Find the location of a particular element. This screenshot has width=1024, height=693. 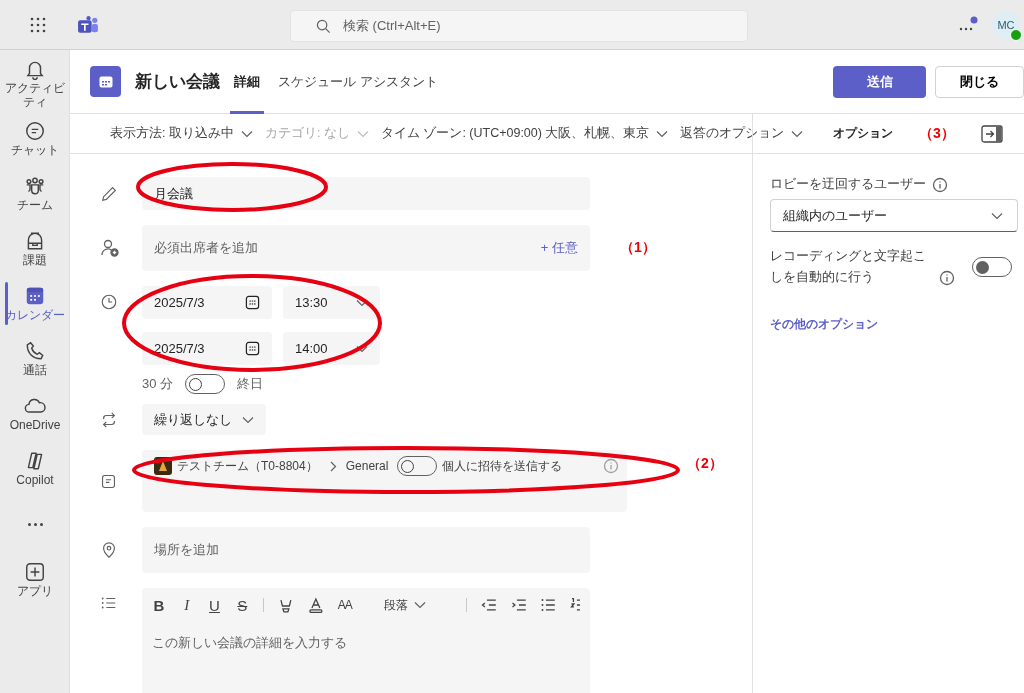

send-button: 送信 is located at coordinates (879, 81).